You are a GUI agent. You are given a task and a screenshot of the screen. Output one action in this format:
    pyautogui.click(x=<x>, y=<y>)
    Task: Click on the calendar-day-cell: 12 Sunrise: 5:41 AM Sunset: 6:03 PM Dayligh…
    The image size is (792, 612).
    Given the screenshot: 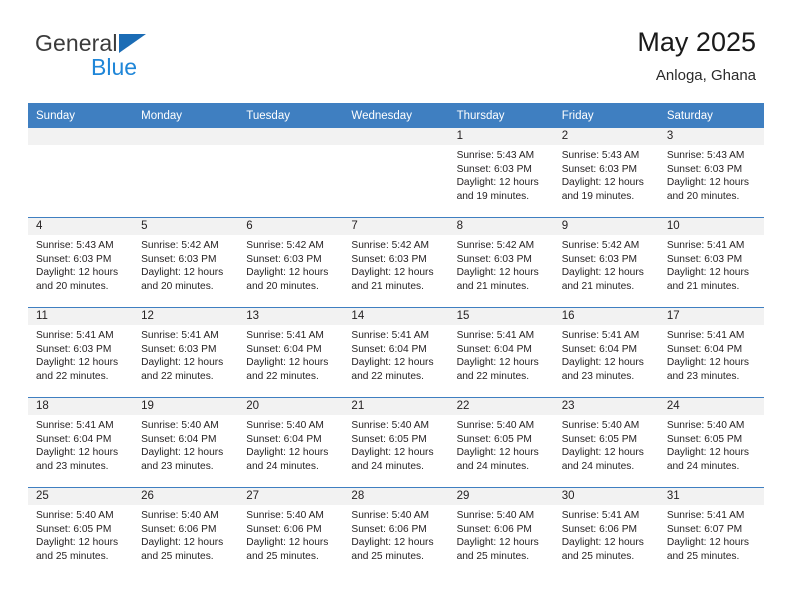 What is the action you would take?
    pyautogui.click(x=186, y=352)
    